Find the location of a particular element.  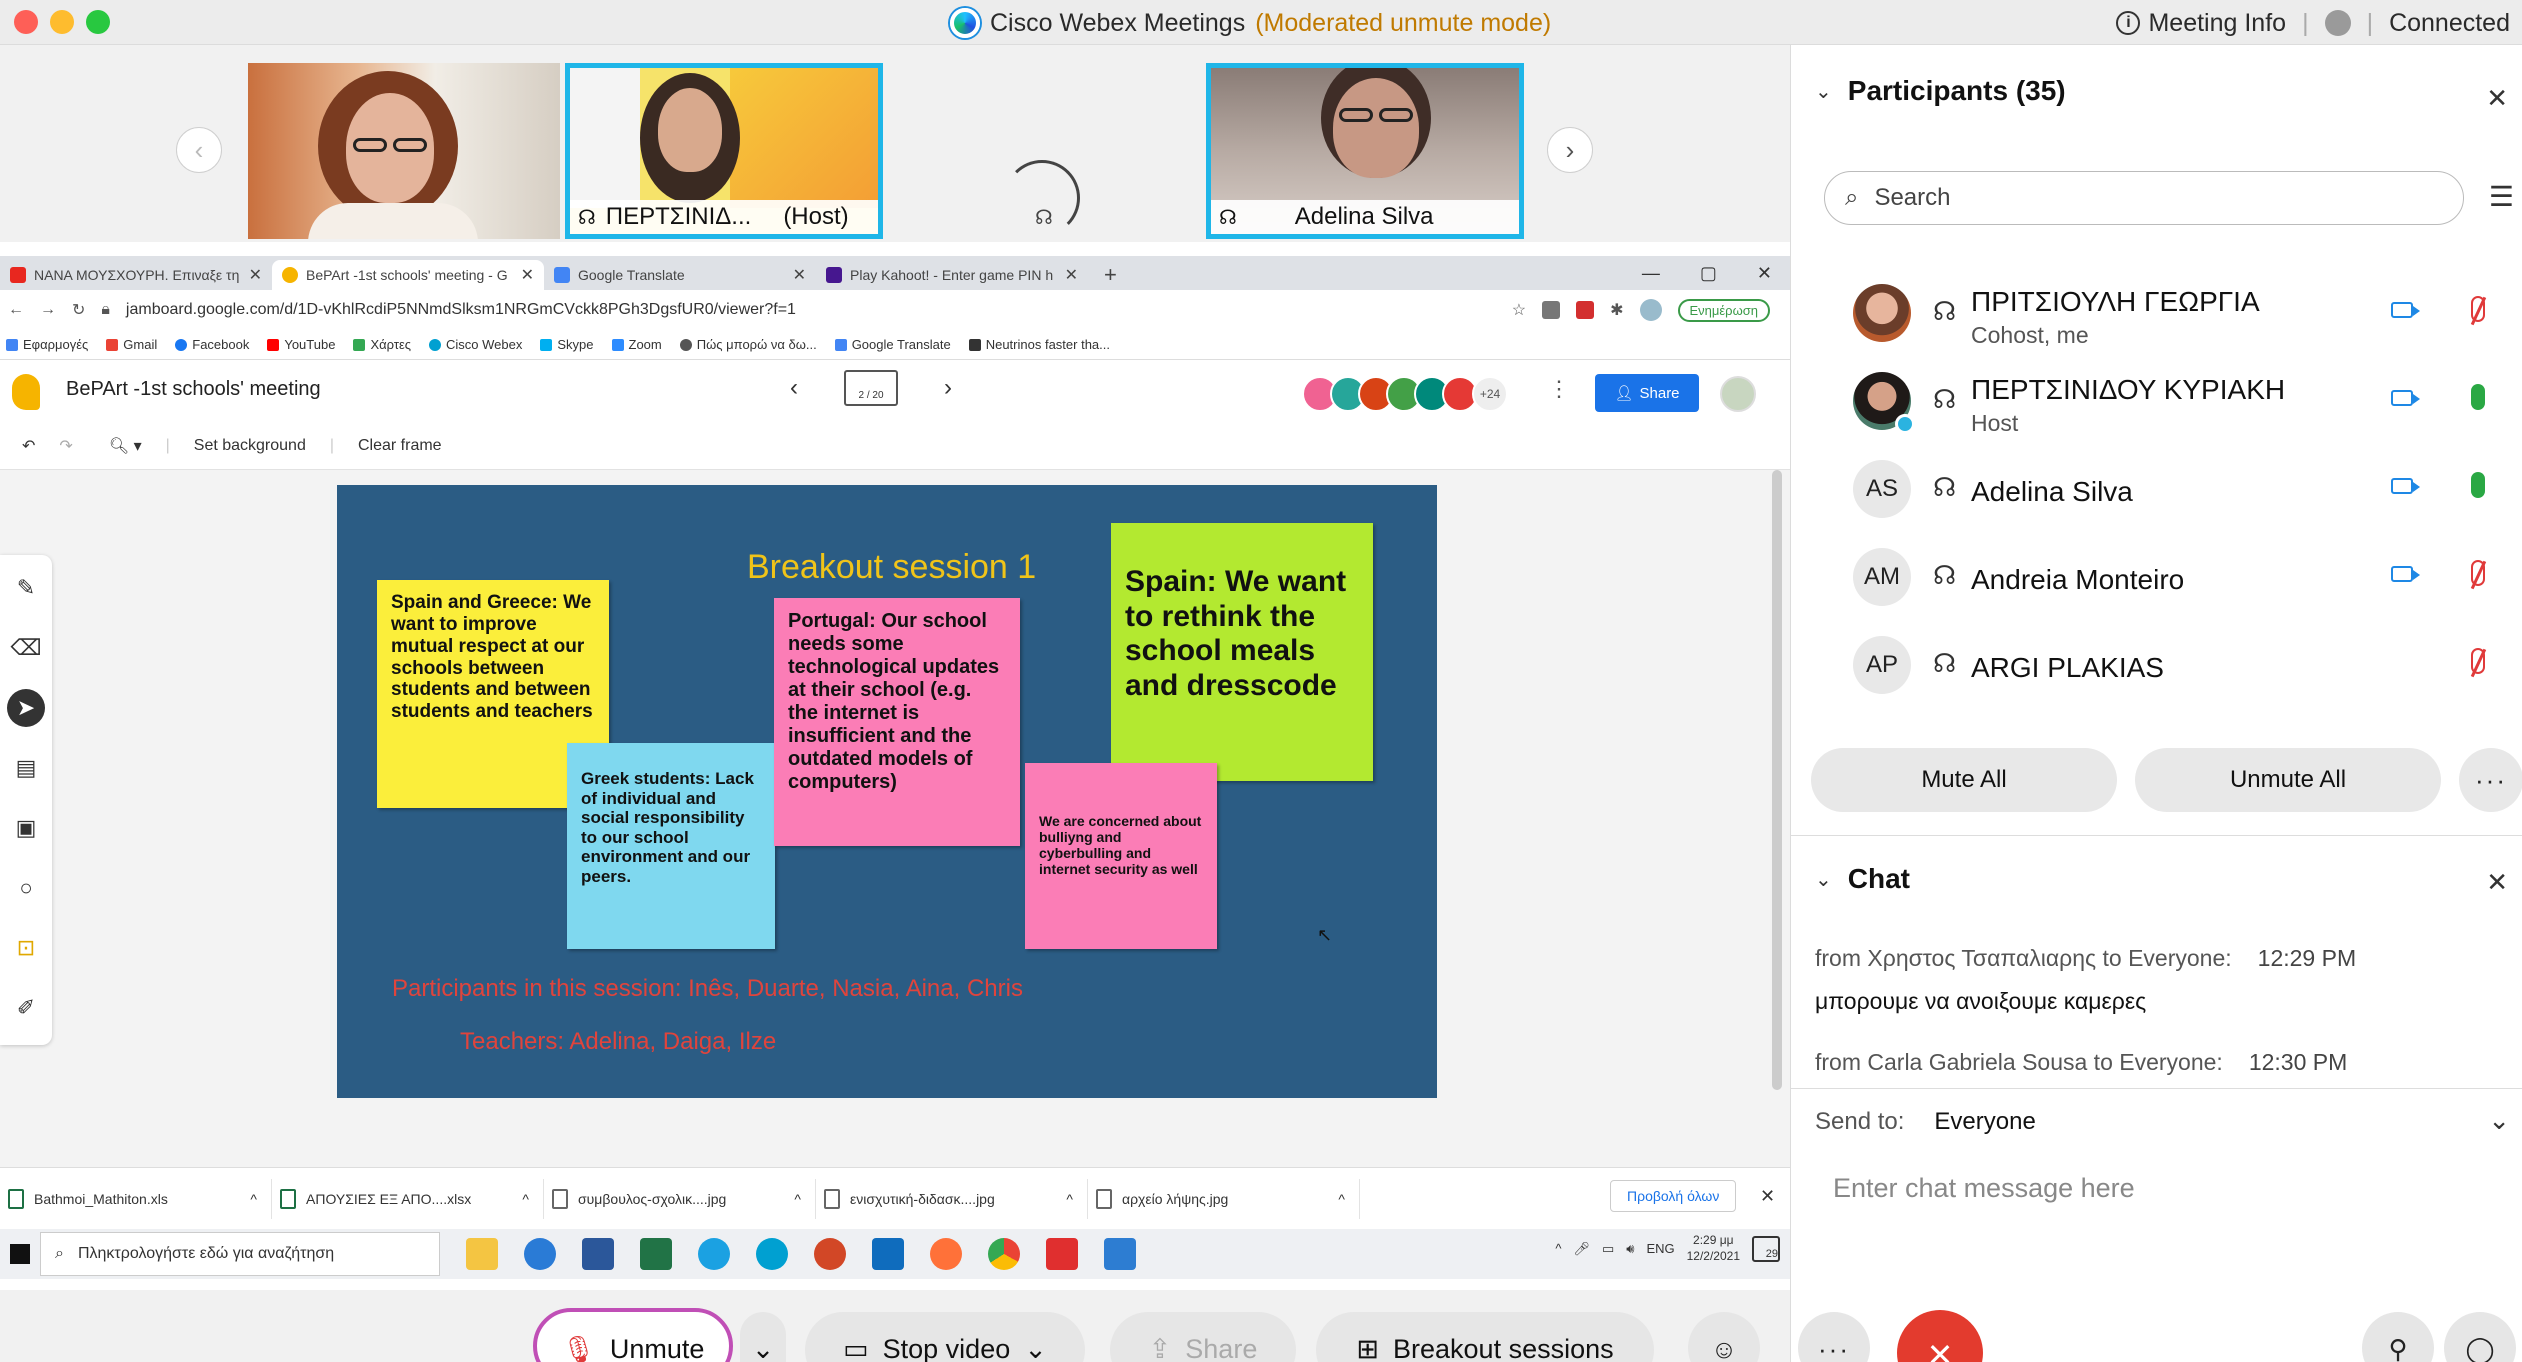

collaborator-avatars: +24 is located at coordinates (1405, 394).